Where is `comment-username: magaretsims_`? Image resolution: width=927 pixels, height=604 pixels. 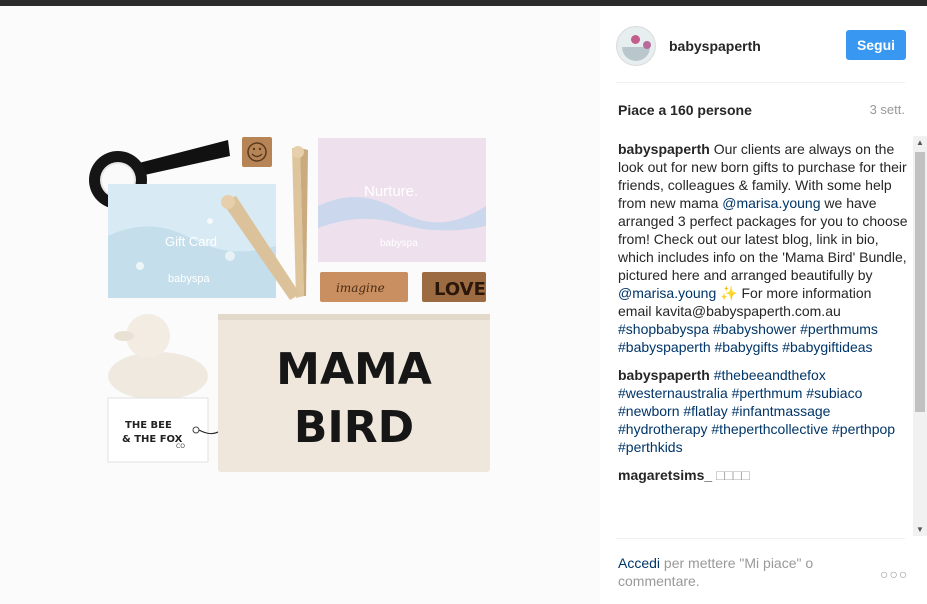
comment-username: magaretsims_ is located at coordinates (665, 475).